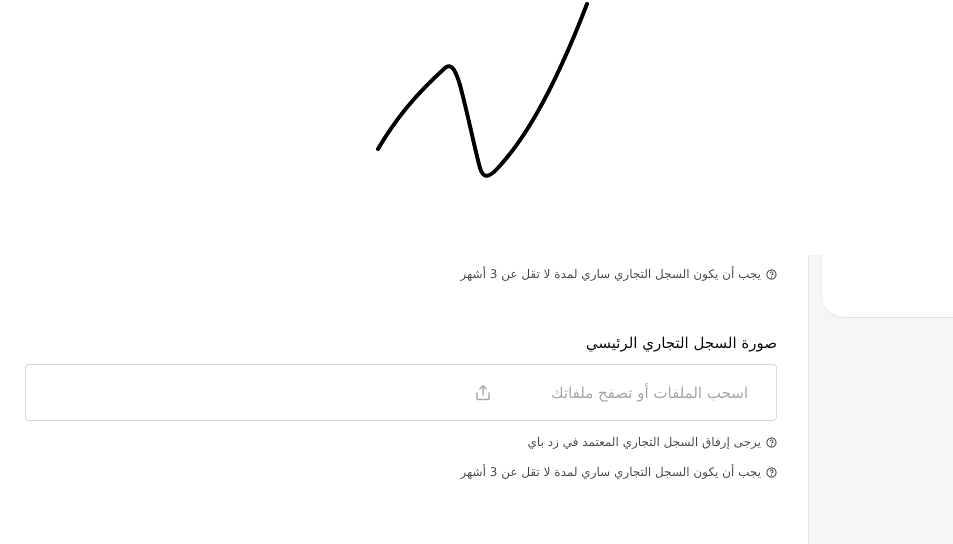 This screenshot has width=953, height=544. Describe the element at coordinates (644, 442) in the screenshot. I see `hint-text: يرجى إرفاق السجل التجاري المعتمد في زد باي` at that location.